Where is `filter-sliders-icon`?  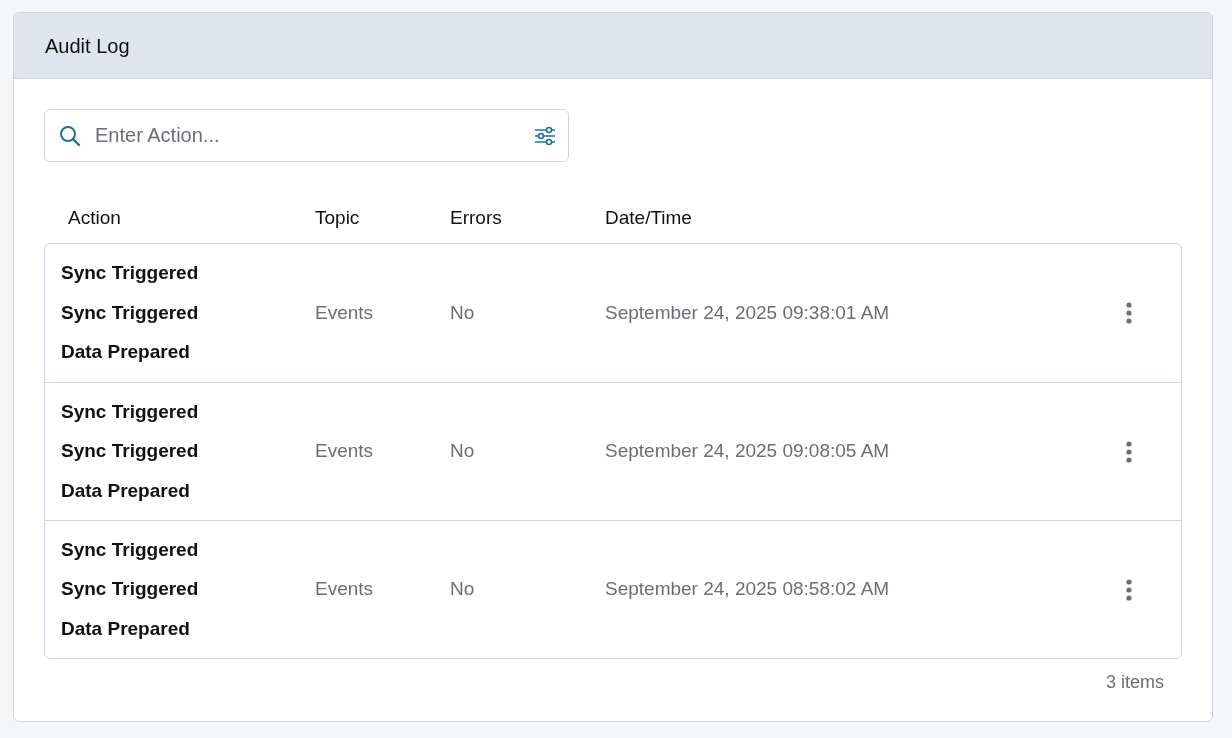
filter-sliders-icon is located at coordinates (545, 135).